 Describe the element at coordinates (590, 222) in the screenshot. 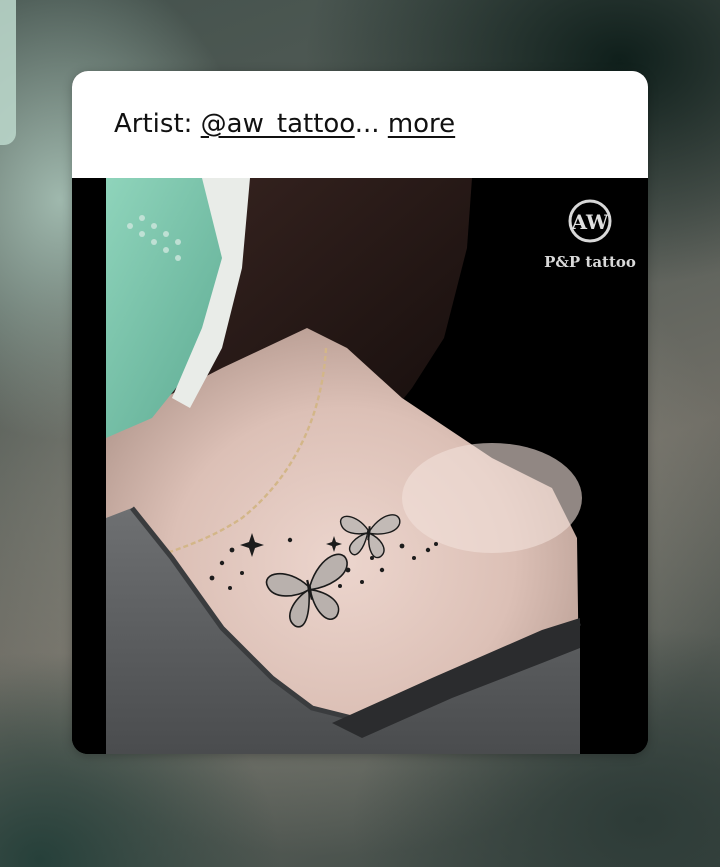

I see `watermark-monogram: AW` at that location.